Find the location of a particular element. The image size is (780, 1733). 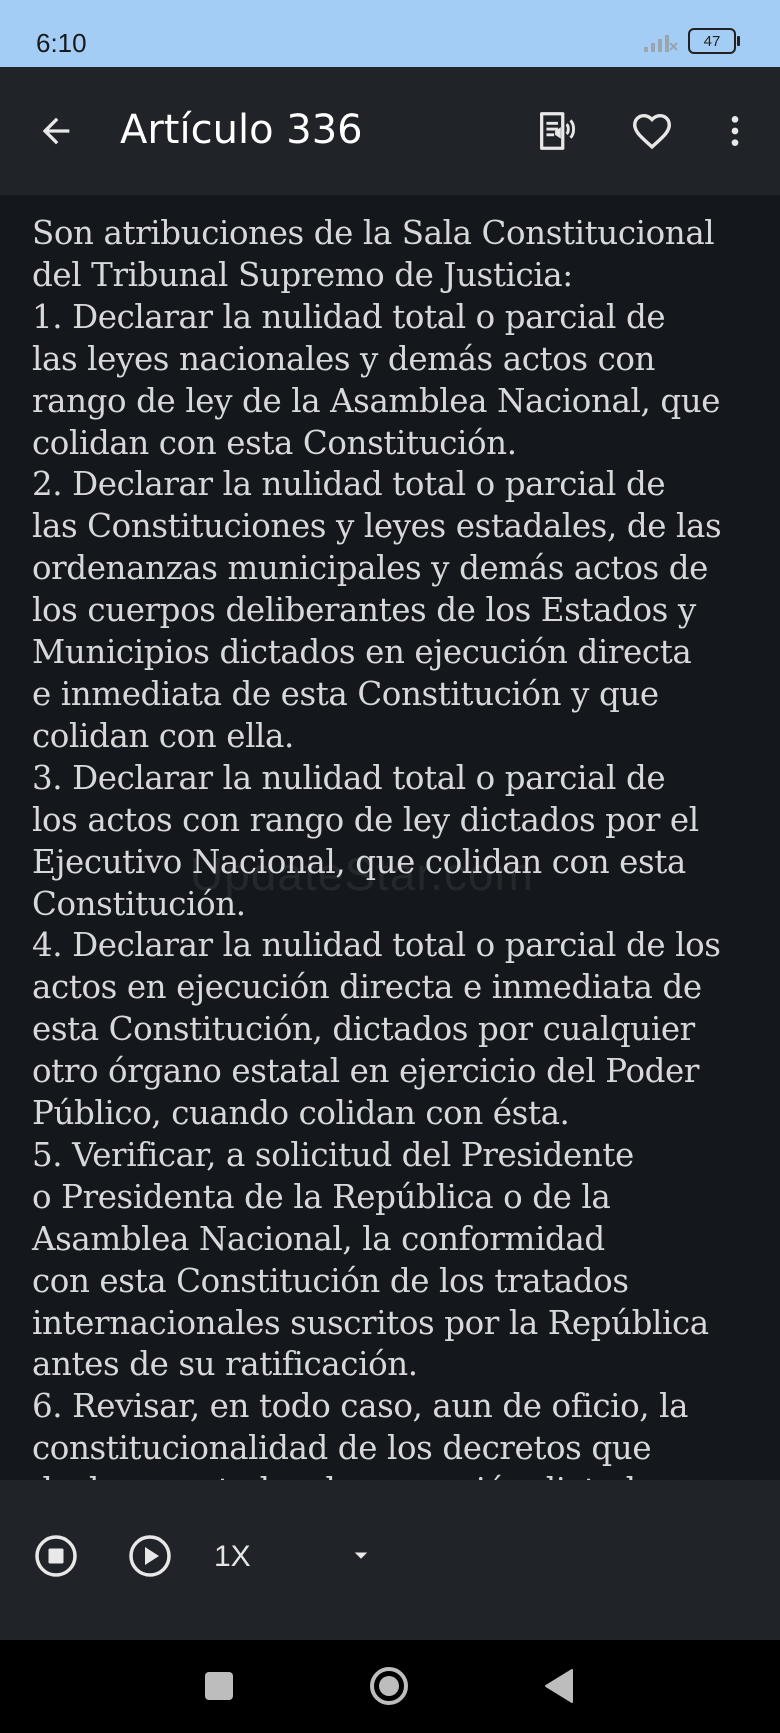

recents-button is located at coordinates (219, 1686).